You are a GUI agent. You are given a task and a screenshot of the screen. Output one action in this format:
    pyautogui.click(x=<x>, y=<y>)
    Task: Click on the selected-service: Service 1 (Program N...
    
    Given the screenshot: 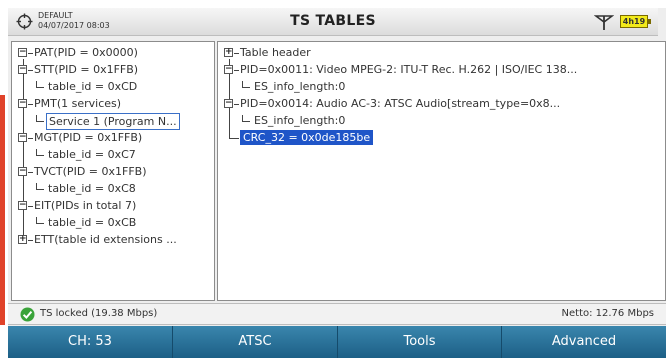 What is the action you would take?
    pyautogui.click(x=113, y=121)
    